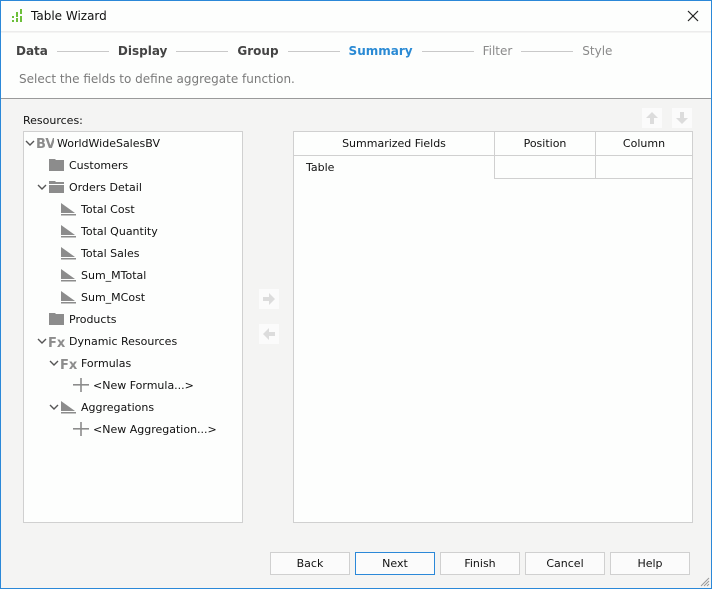  Describe the element at coordinates (650, 563) in the screenshot. I see `help-button: Help` at that location.